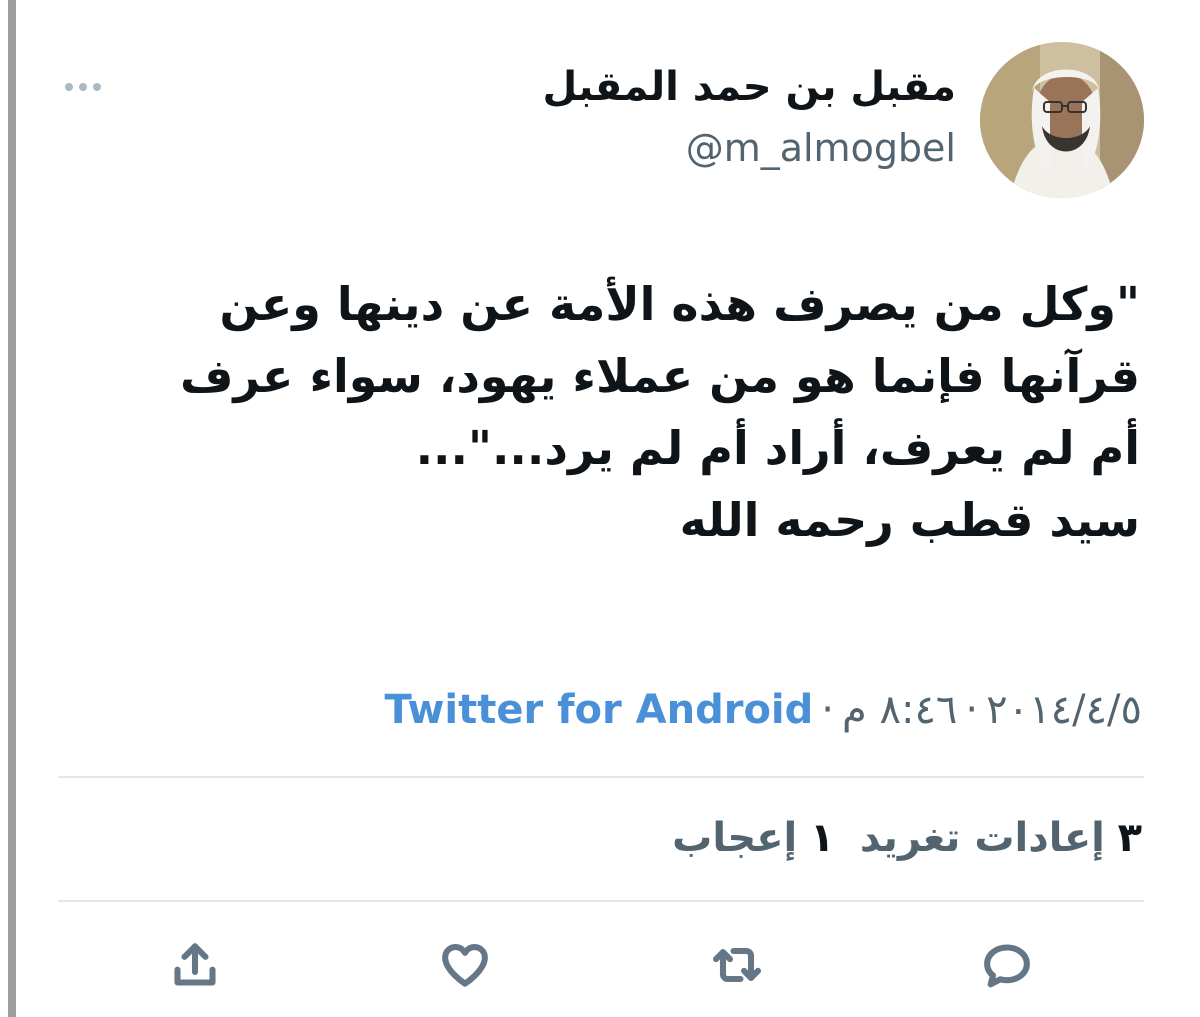 The width and height of the screenshot is (1200, 1017). I want to click on tweet-meta: ٢٠١٤/٤/٥·٨:٤٦ م·Twitter for Android, so click(763, 710).